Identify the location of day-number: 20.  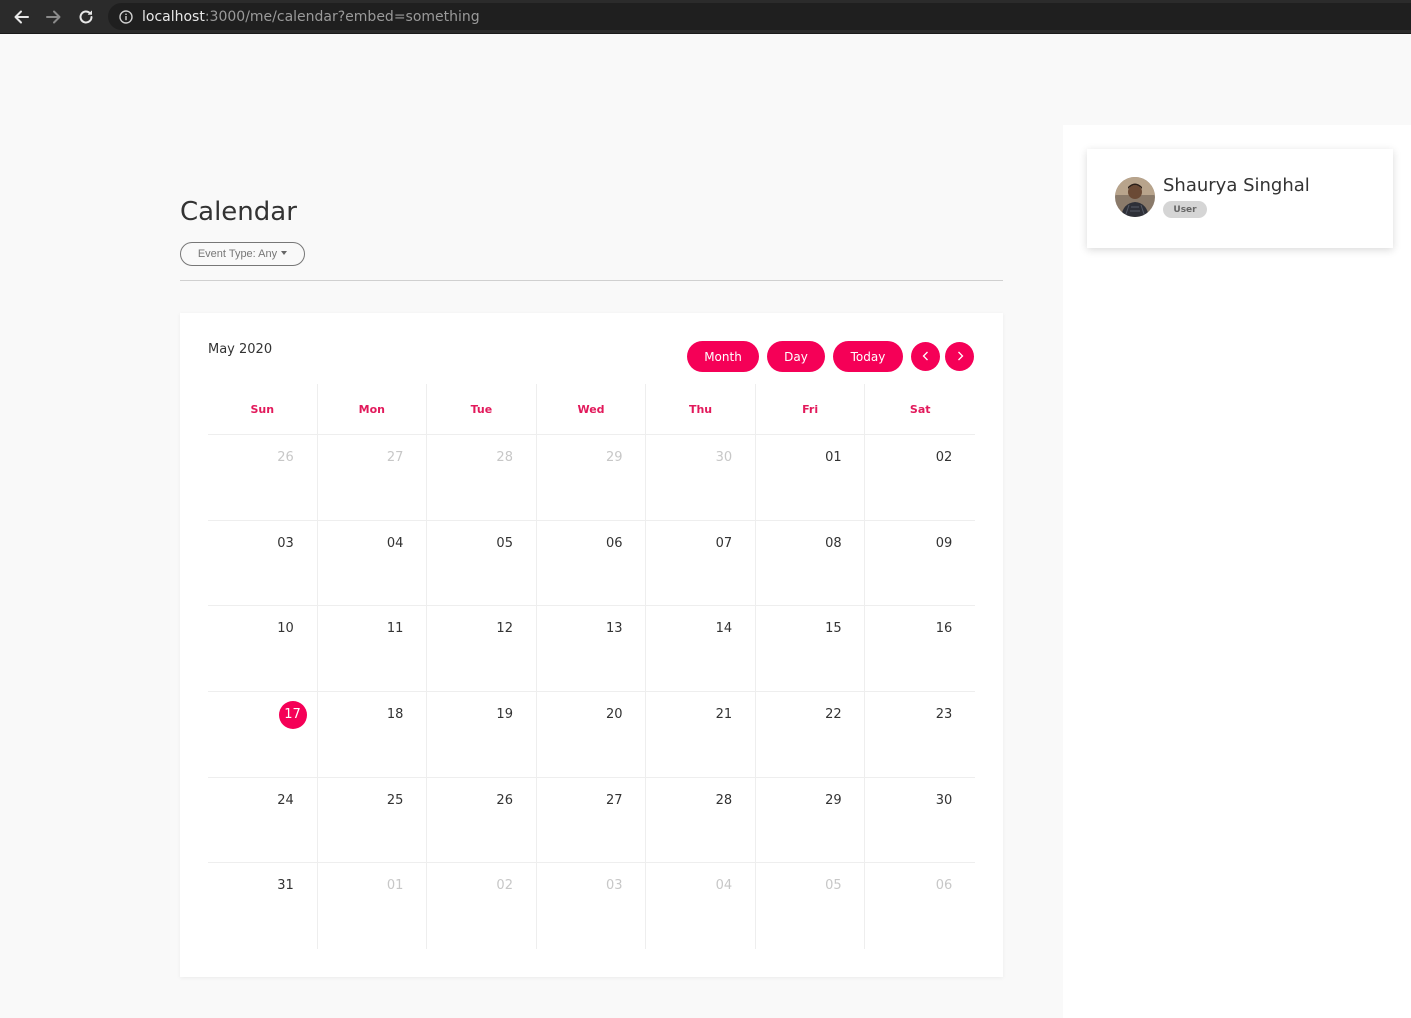
(614, 715).